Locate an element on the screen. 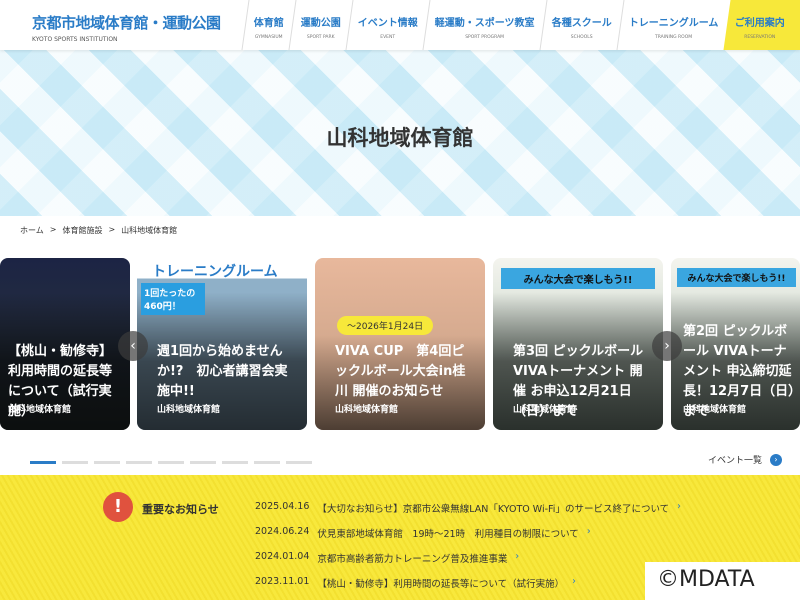 Image resolution: width=800 pixels, height=601 pixels. carousel-prev-button: ‹ is located at coordinates (133, 346).